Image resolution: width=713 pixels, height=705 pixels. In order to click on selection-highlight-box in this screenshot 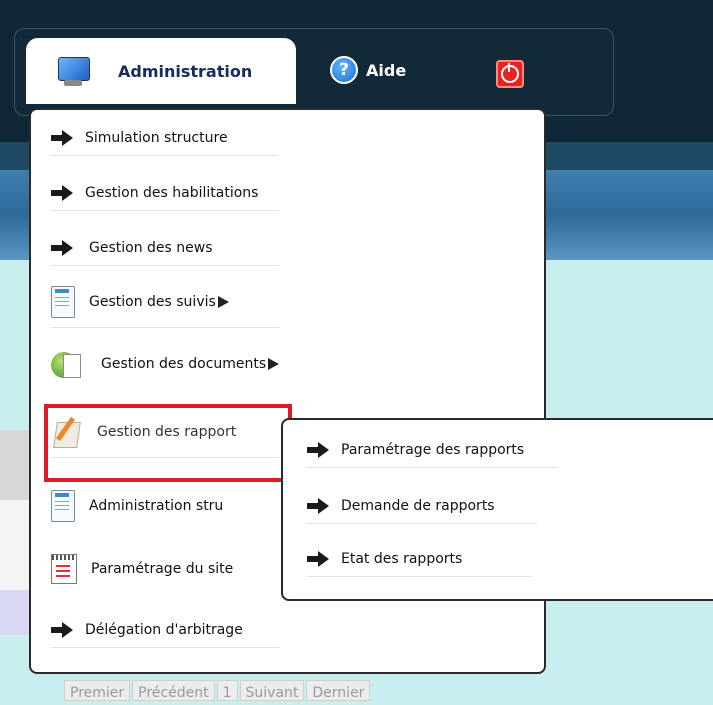, I will do `click(168, 443)`.